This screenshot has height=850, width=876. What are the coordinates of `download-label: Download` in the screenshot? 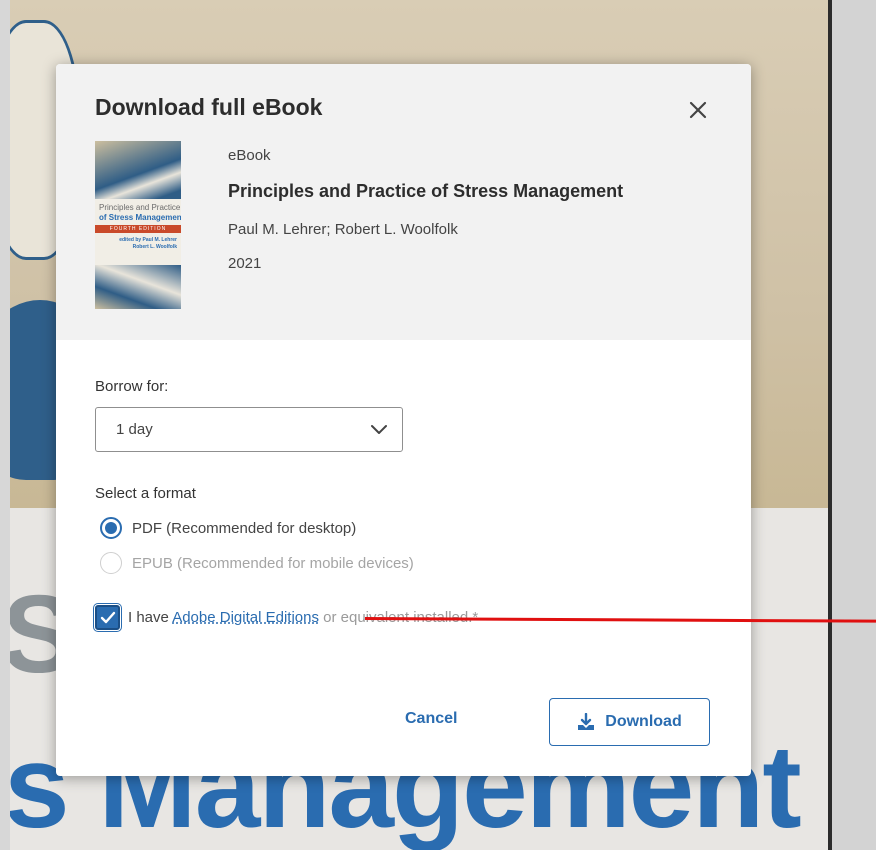 It's located at (643, 721).